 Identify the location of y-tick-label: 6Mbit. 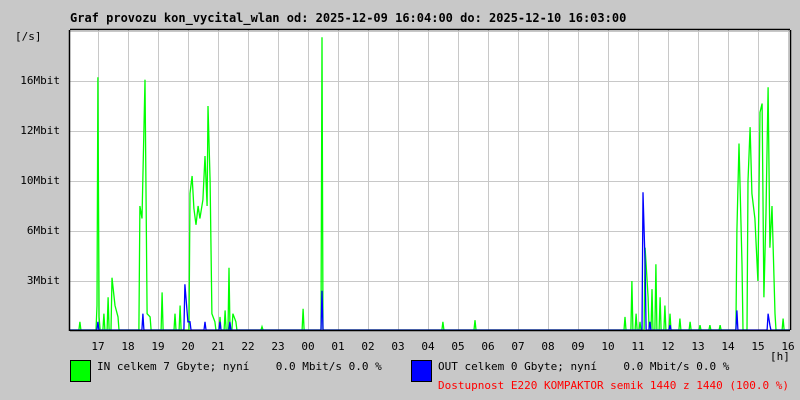
(43, 230).